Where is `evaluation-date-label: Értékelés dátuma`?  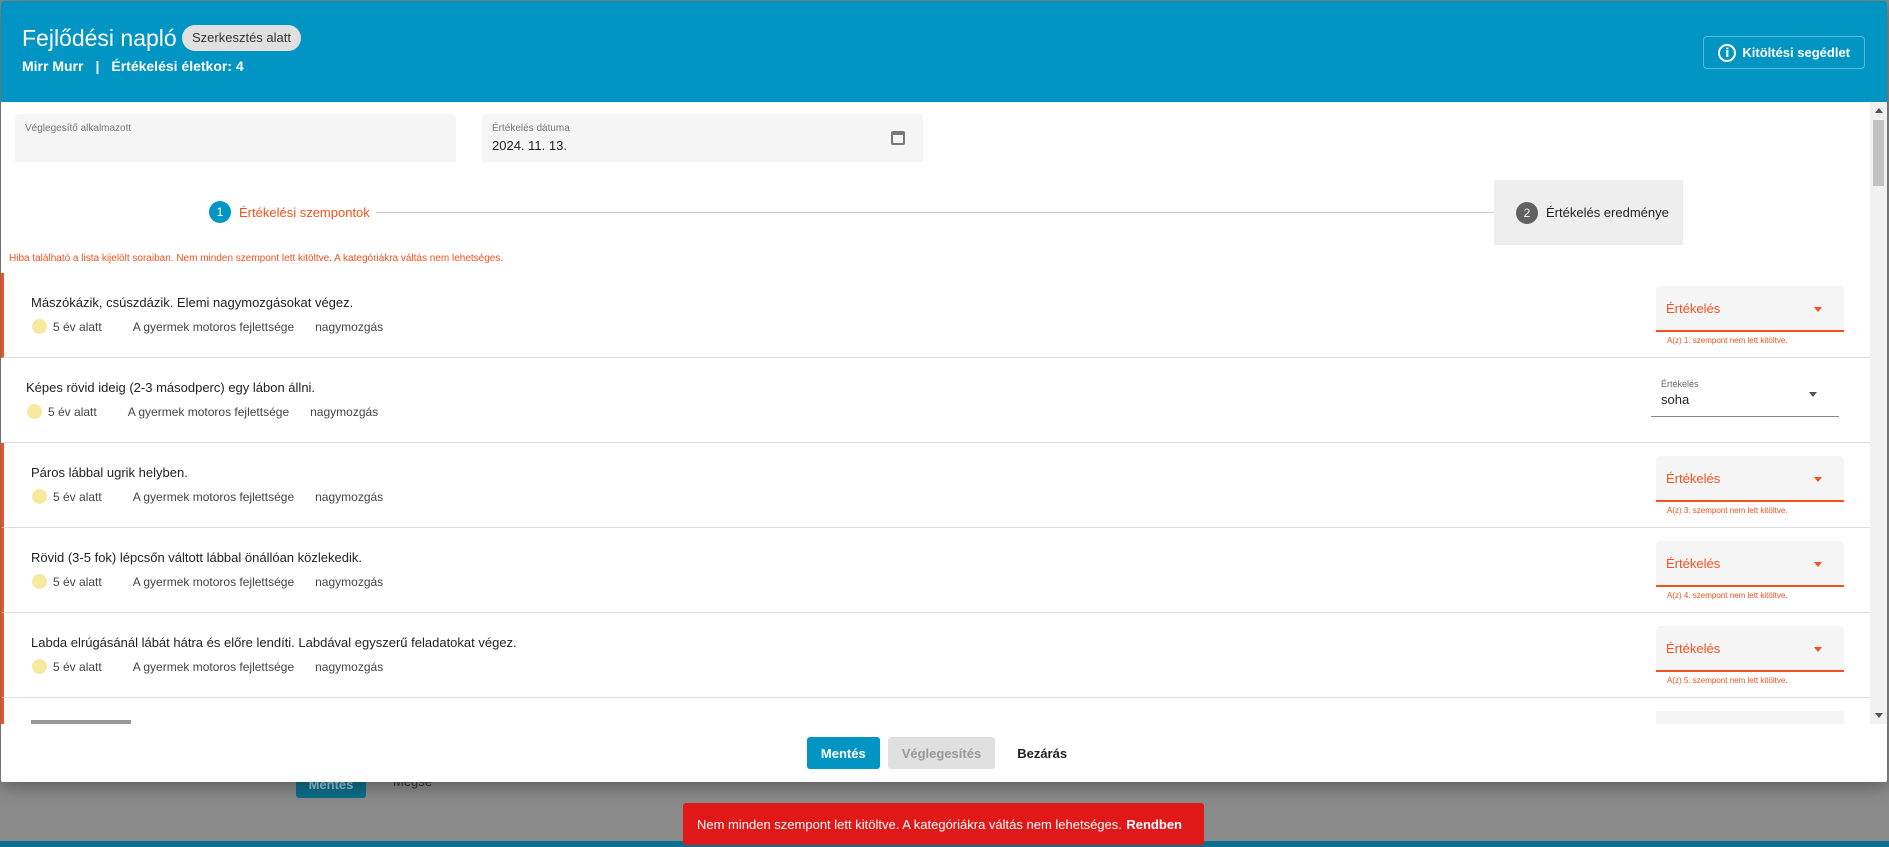 evaluation-date-label: Értékelés dátuma is located at coordinates (531, 128).